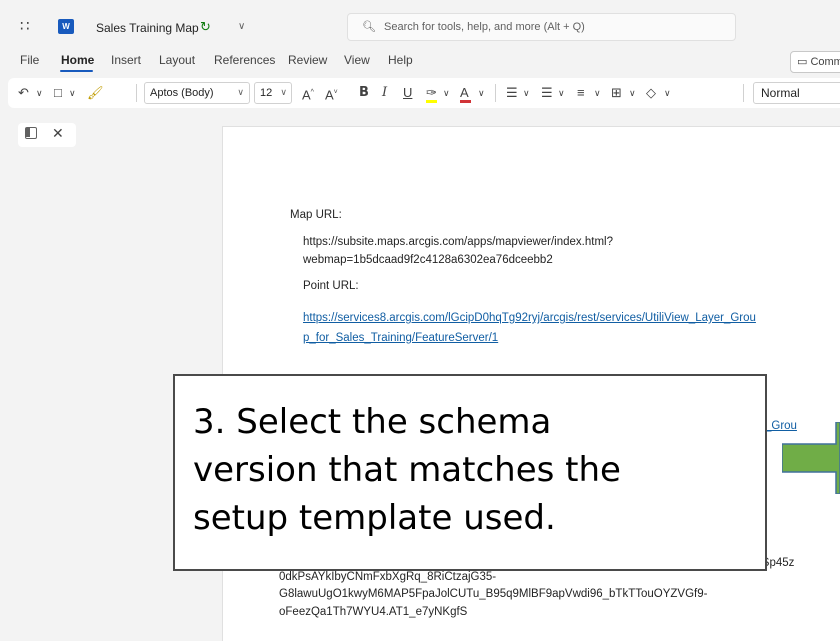 Image resolution: width=840 pixels, height=641 pixels. Describe the element at coordinates (66, 26) in the screenshot. I see `word-logo-icon: W` at that location.